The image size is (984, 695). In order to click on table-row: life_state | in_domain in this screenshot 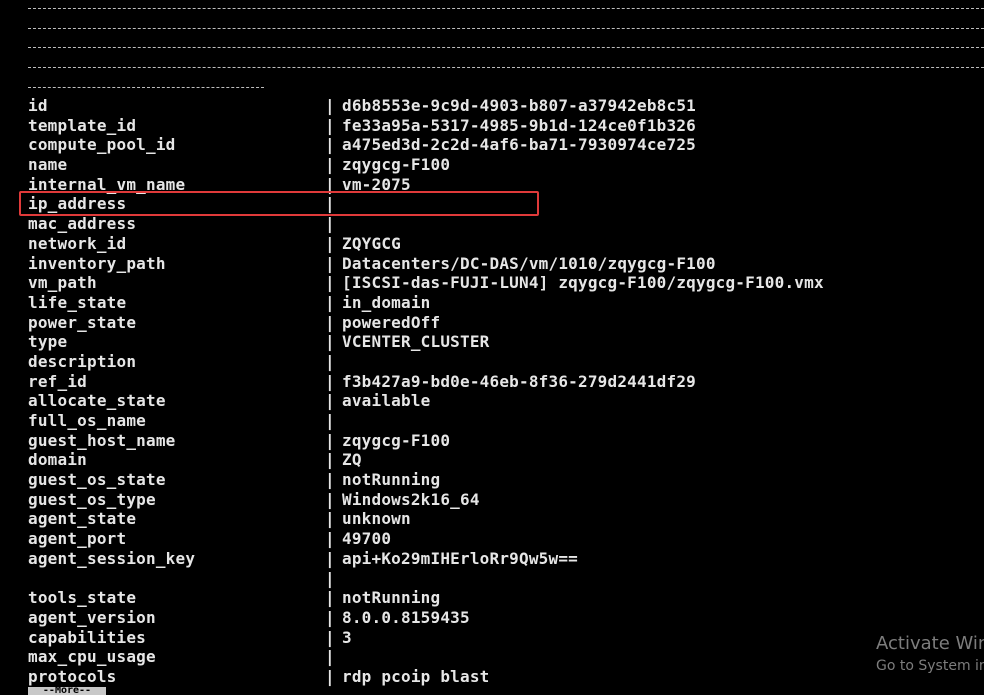, I will do `click(492, 303)`.